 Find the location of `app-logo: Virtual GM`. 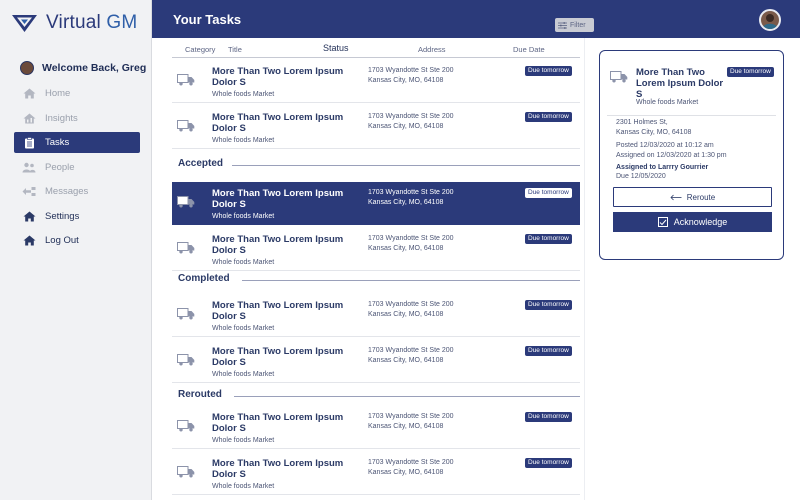

app-logo: Virtual GM is located at coordinates (74, 23).